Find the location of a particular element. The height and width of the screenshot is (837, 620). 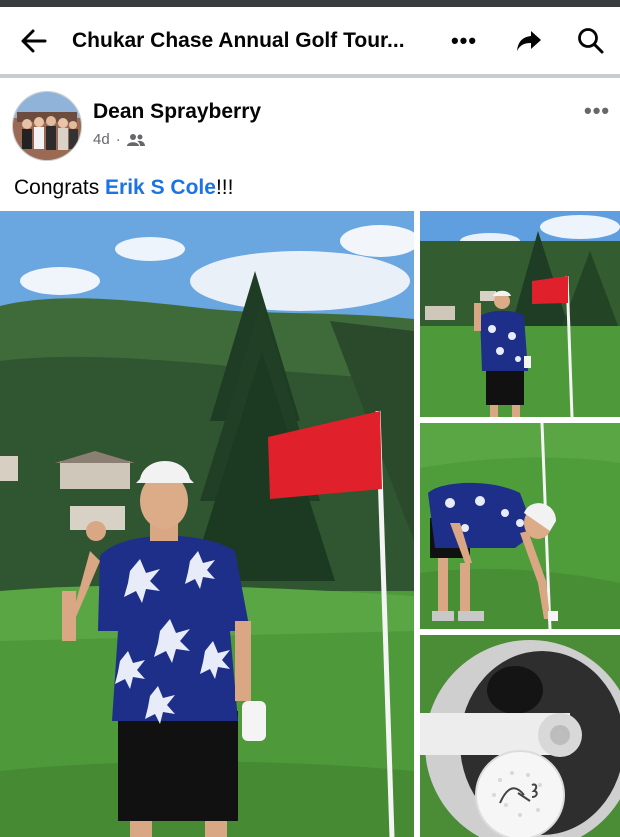

search-icon is located at coordinates (591, 40).